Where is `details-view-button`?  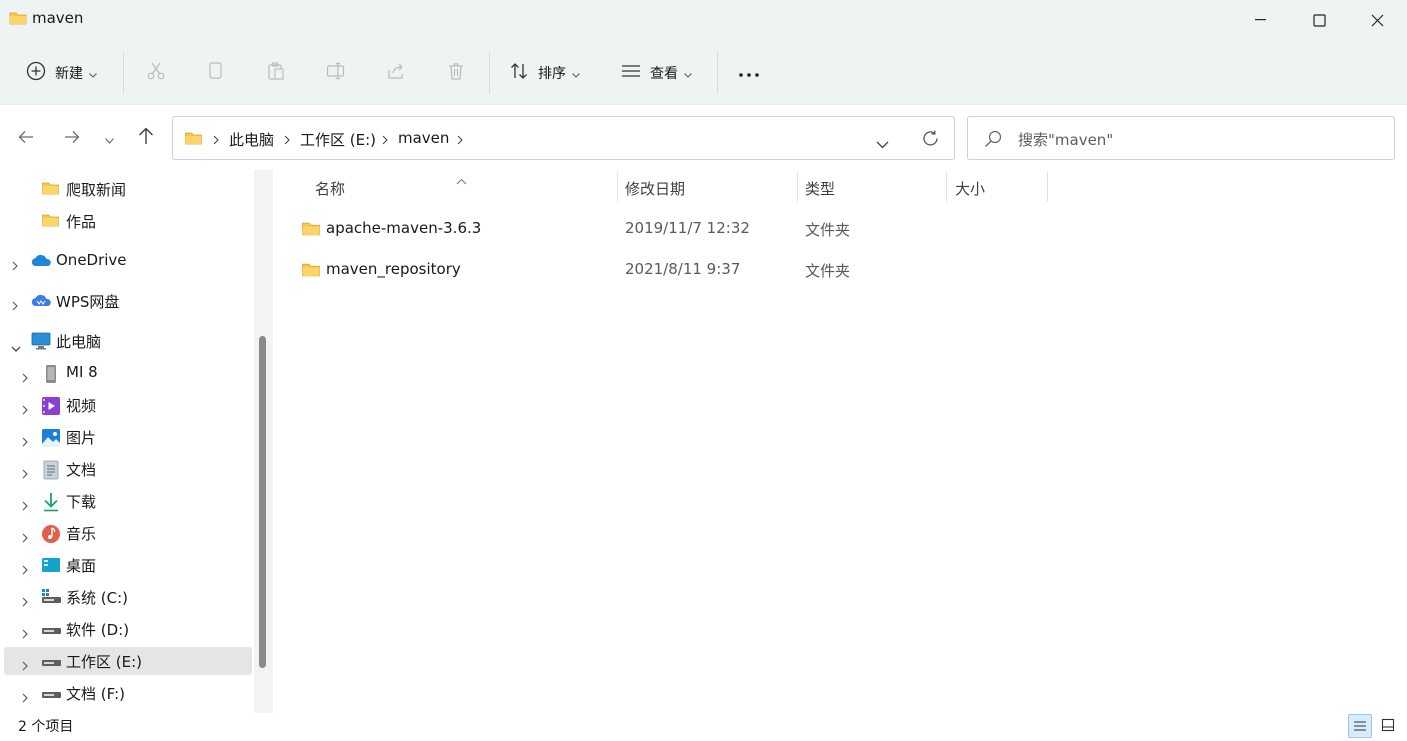 details-view-button is located at coordinates (1360, 726).